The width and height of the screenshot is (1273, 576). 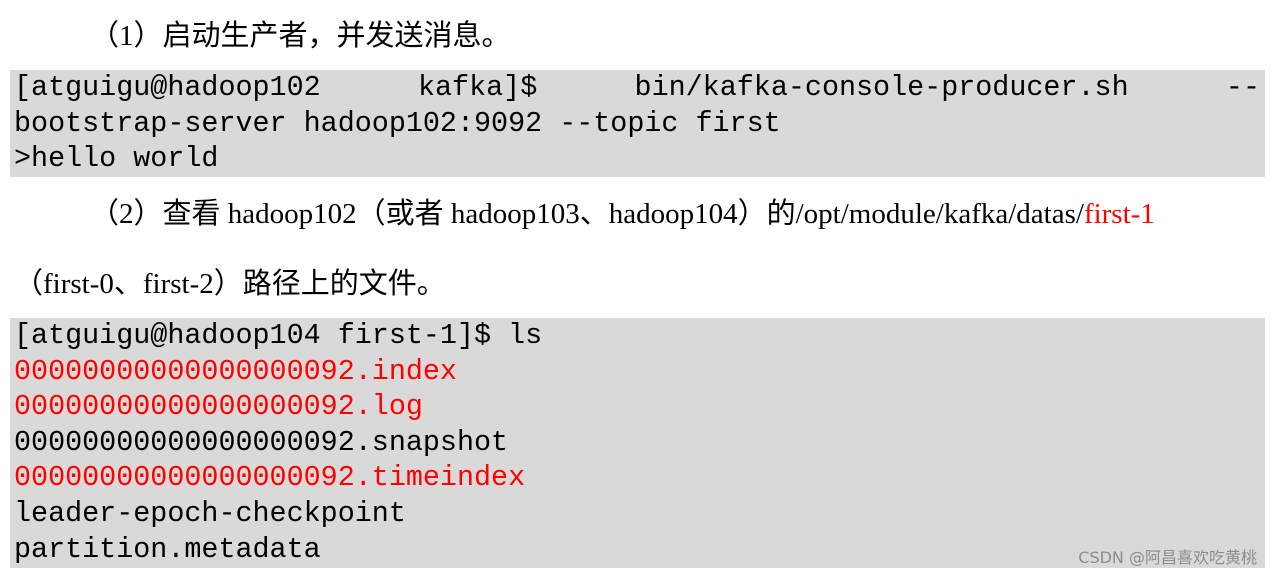 I want to click on step-1-text: （1）启动生产者，并发送消息。, so click(x=300, y=36).